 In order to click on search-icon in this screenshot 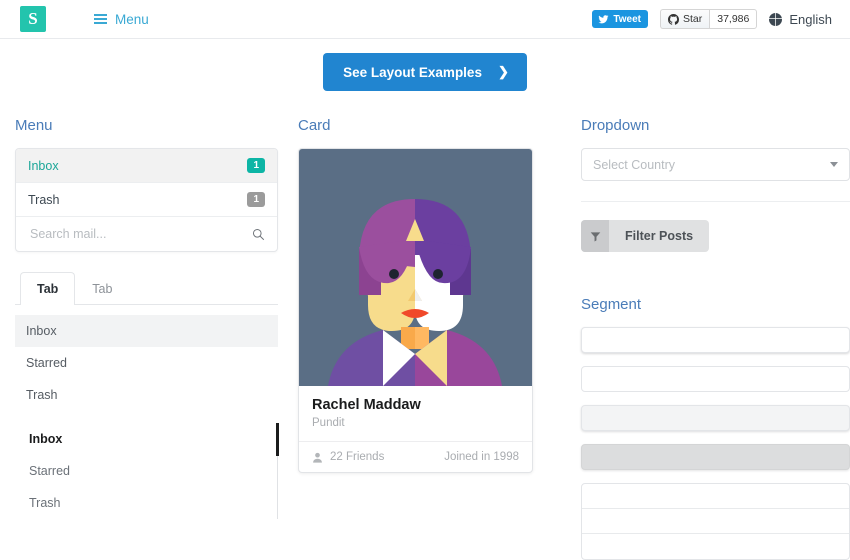, I will do `click(258, 234)`.